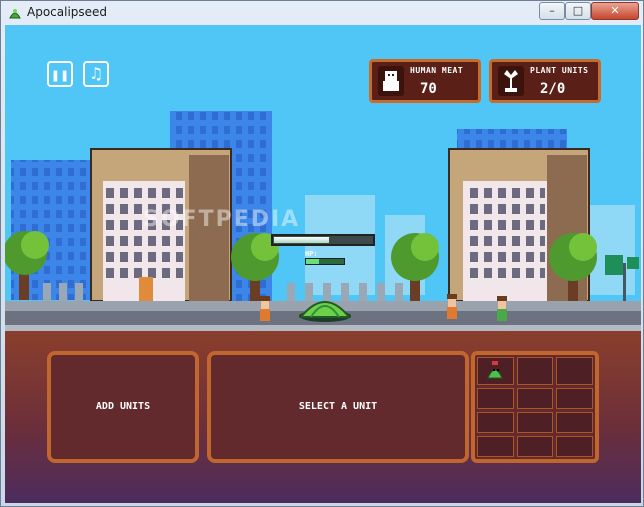  I want to click on maximize-icon: □, so click(578, 10).